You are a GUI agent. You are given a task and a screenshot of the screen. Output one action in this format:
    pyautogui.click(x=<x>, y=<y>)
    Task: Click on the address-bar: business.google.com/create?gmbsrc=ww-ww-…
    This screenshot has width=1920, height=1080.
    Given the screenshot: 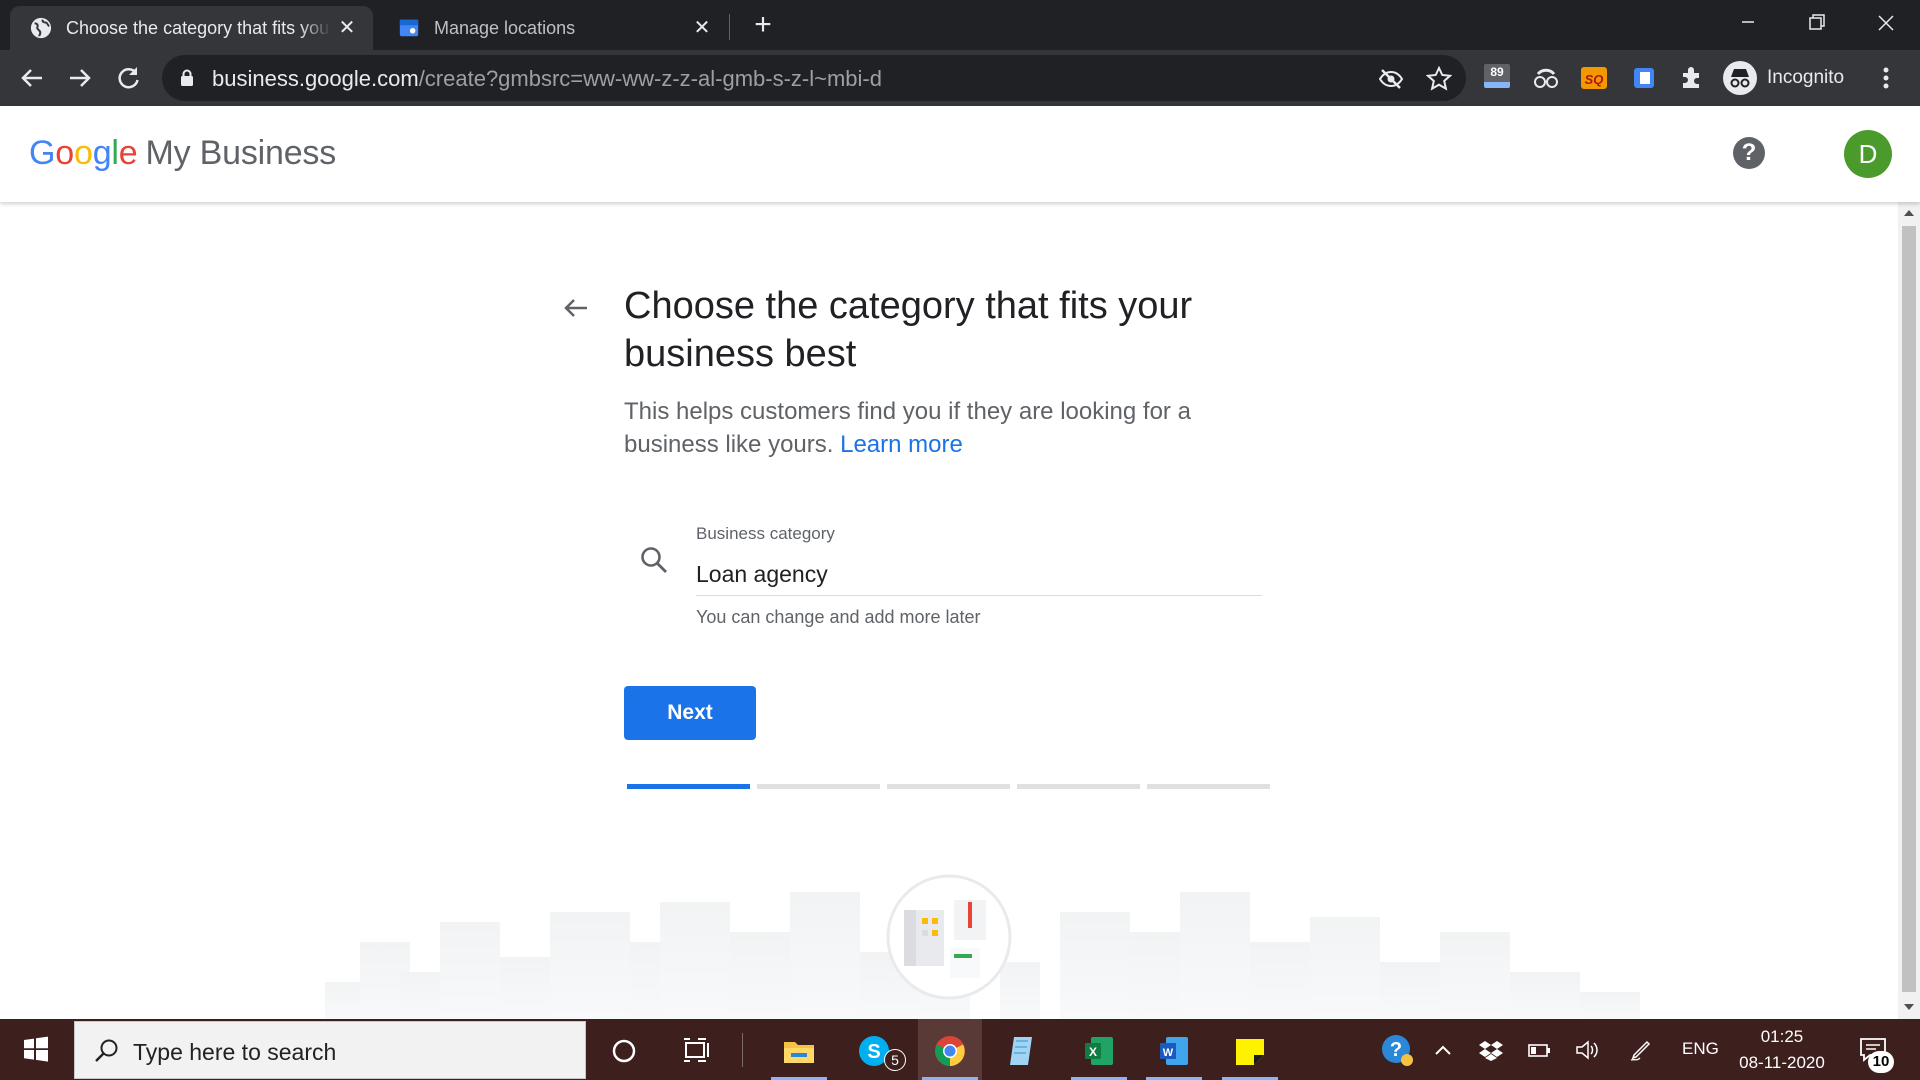 What is the action you would take?
    pyautogui.click(x=814, y=78)
    